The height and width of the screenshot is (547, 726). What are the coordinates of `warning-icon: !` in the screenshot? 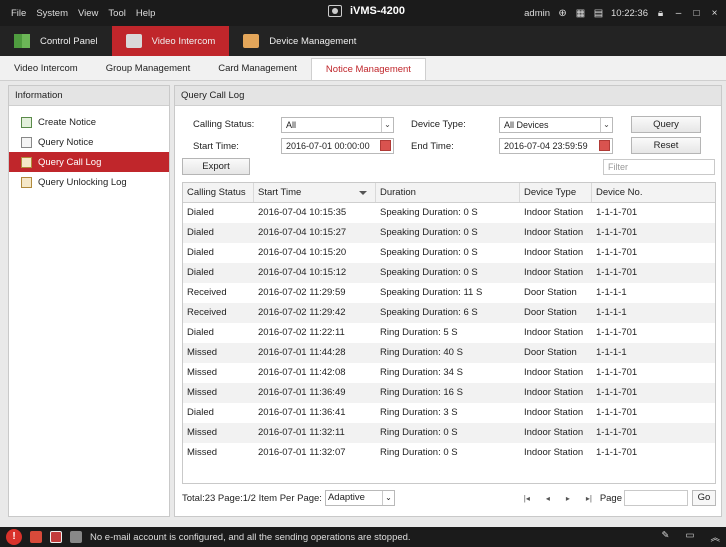 It's located at (14, 537).